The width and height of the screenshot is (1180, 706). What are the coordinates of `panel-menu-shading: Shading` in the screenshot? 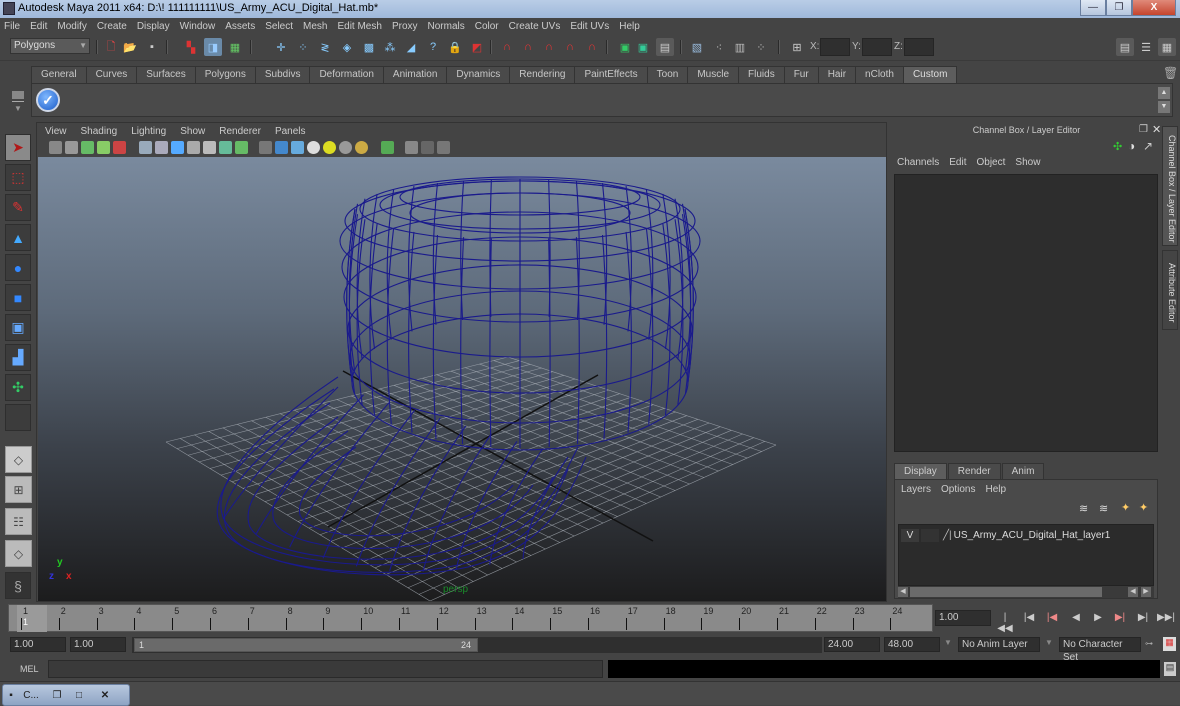 It's located at (99, 131).